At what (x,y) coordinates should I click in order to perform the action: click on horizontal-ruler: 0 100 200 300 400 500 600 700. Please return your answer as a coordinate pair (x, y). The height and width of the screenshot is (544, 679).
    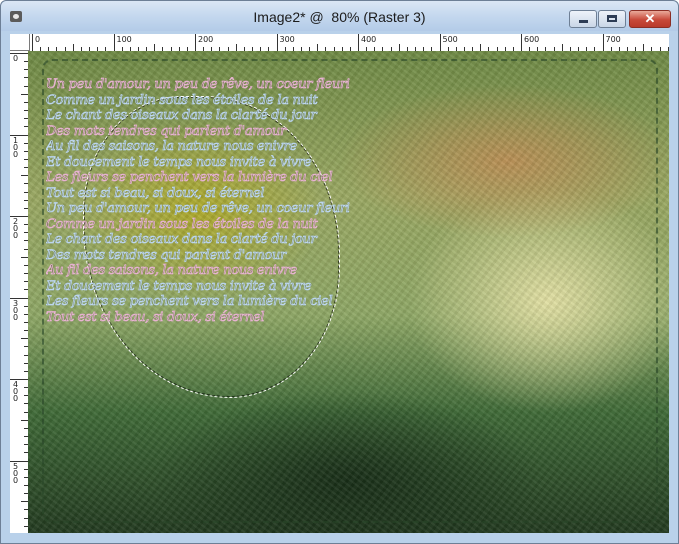
    Looking at the image, I should click on (349, 43).